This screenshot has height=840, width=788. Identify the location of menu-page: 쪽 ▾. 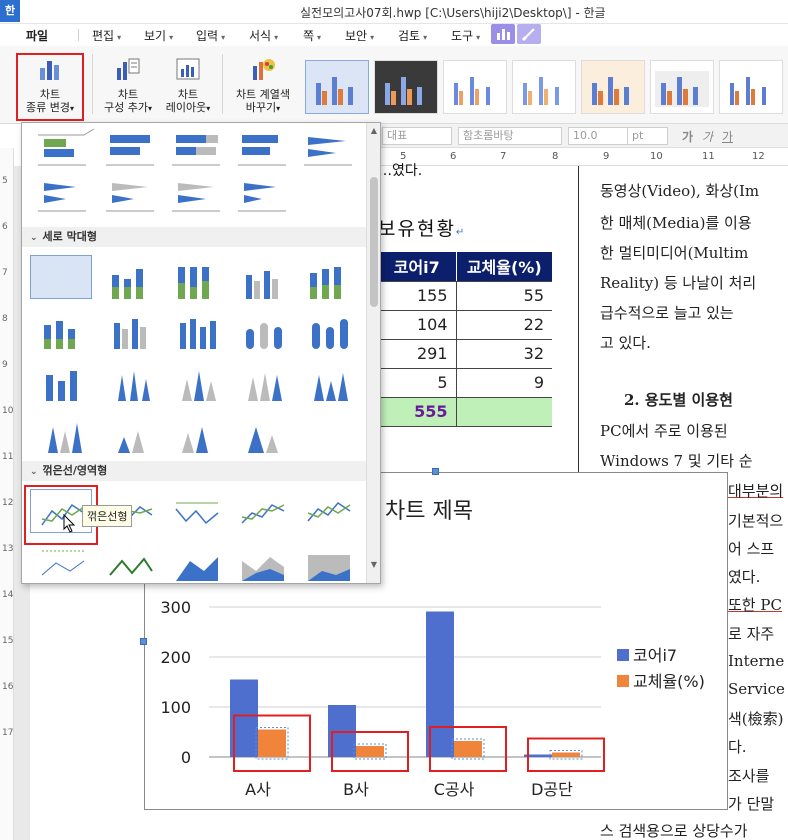
(312, 35).